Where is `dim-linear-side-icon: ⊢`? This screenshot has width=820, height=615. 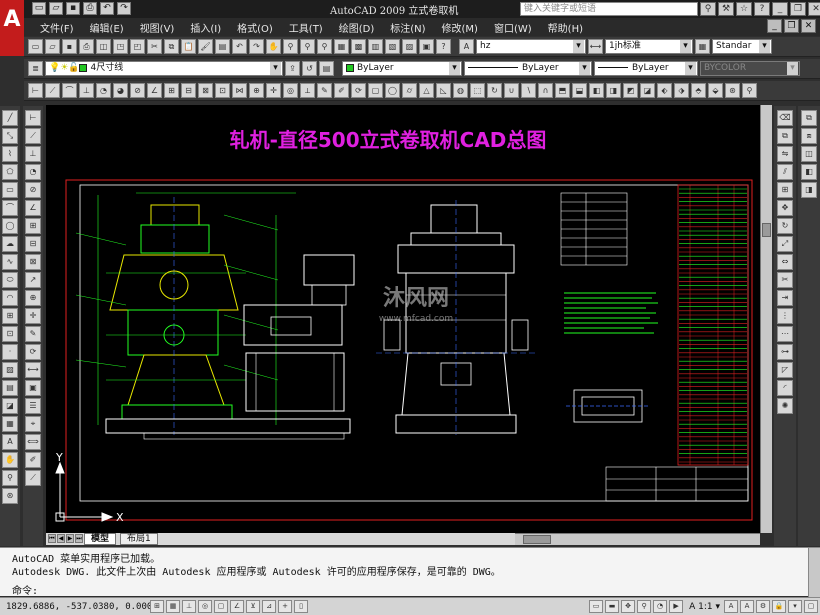 dim-linear-side-icon: ⊢ is located at coordinates (33, 118).